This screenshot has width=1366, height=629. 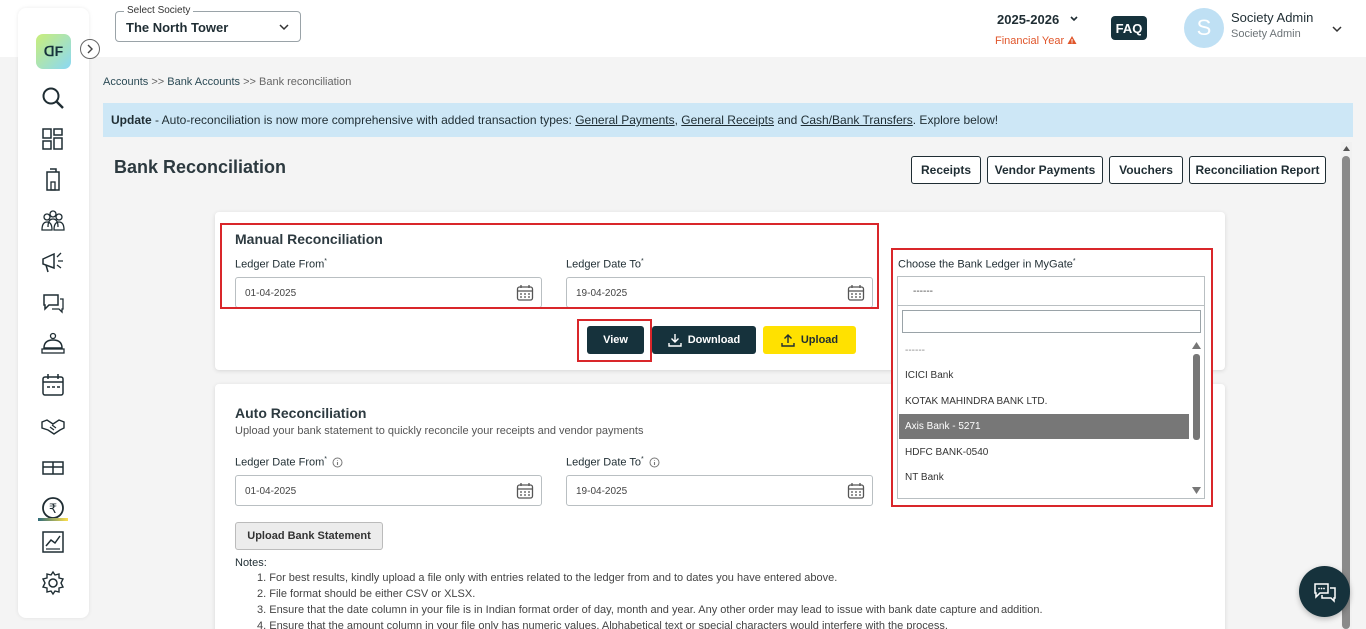 I want to click on building-icon, so click(x=53, y=180).